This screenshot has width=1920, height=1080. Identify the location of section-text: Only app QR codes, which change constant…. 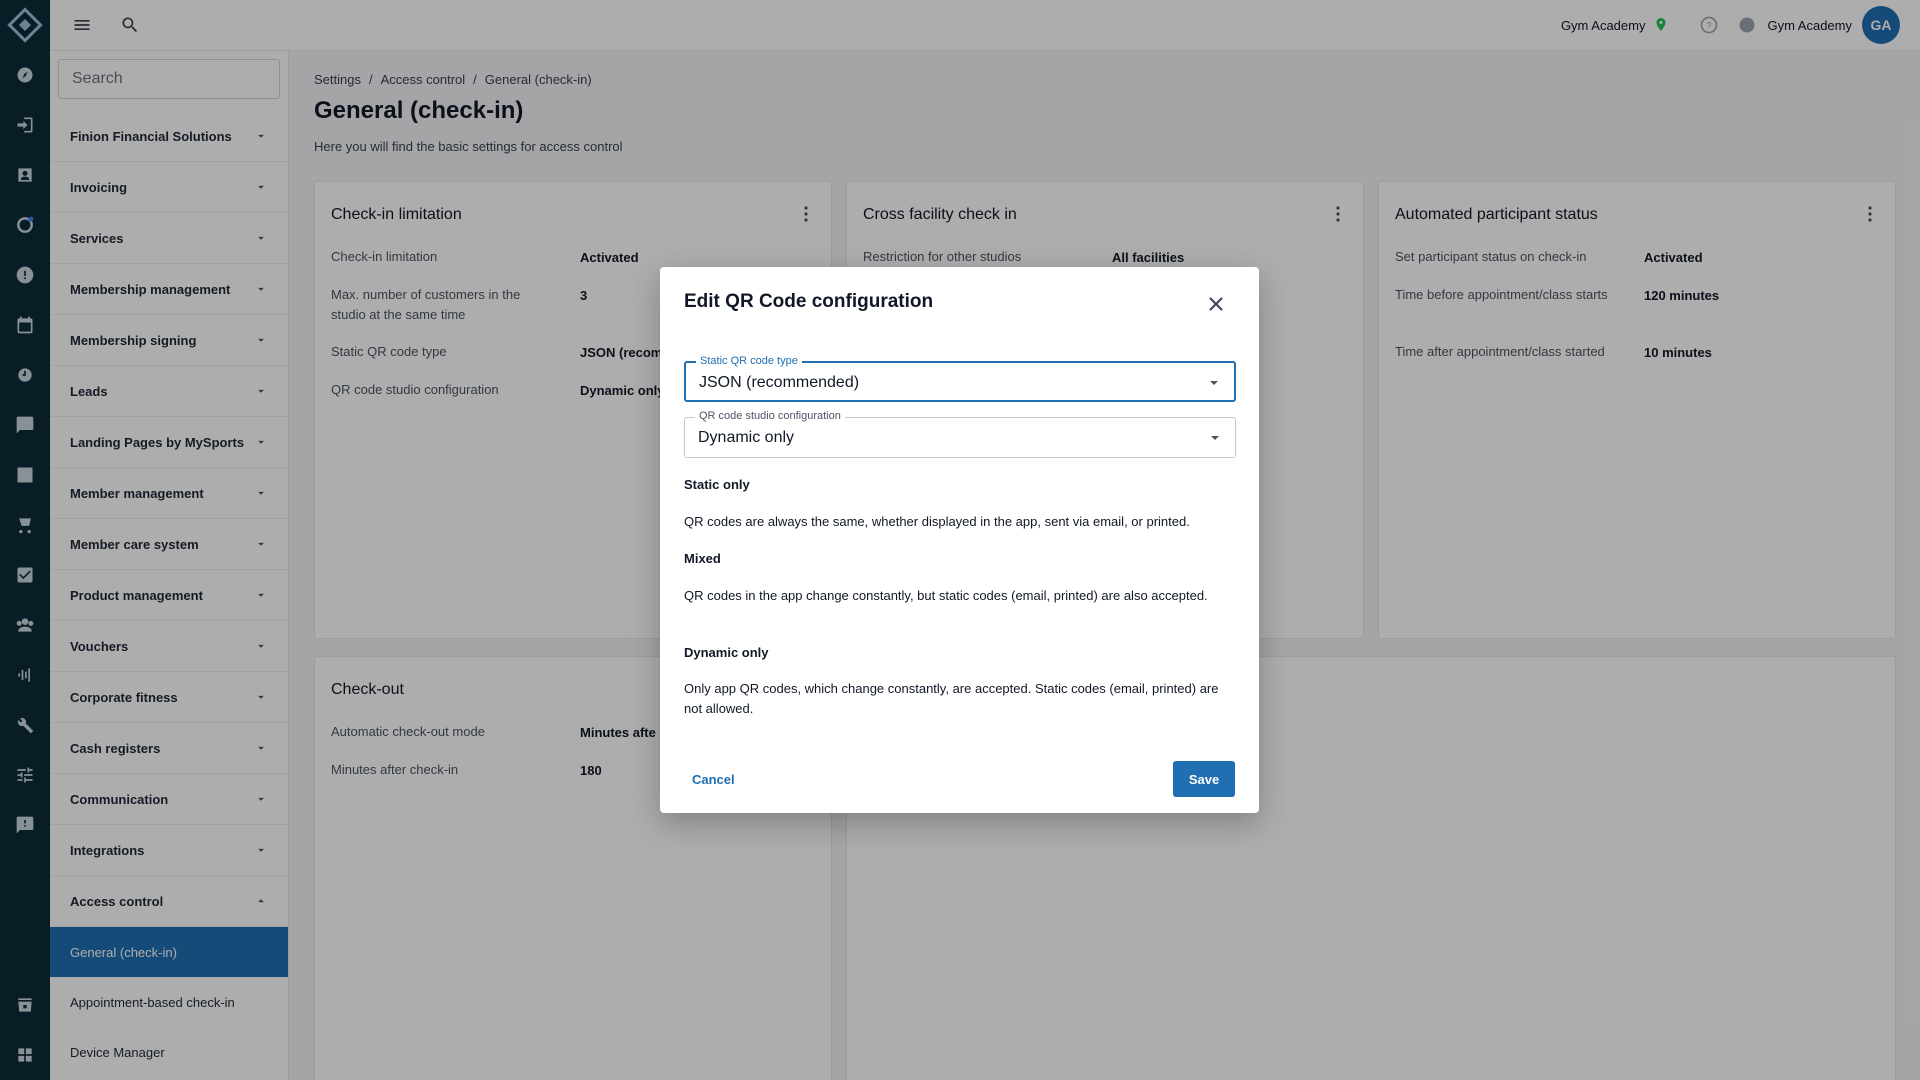
(951, 698).